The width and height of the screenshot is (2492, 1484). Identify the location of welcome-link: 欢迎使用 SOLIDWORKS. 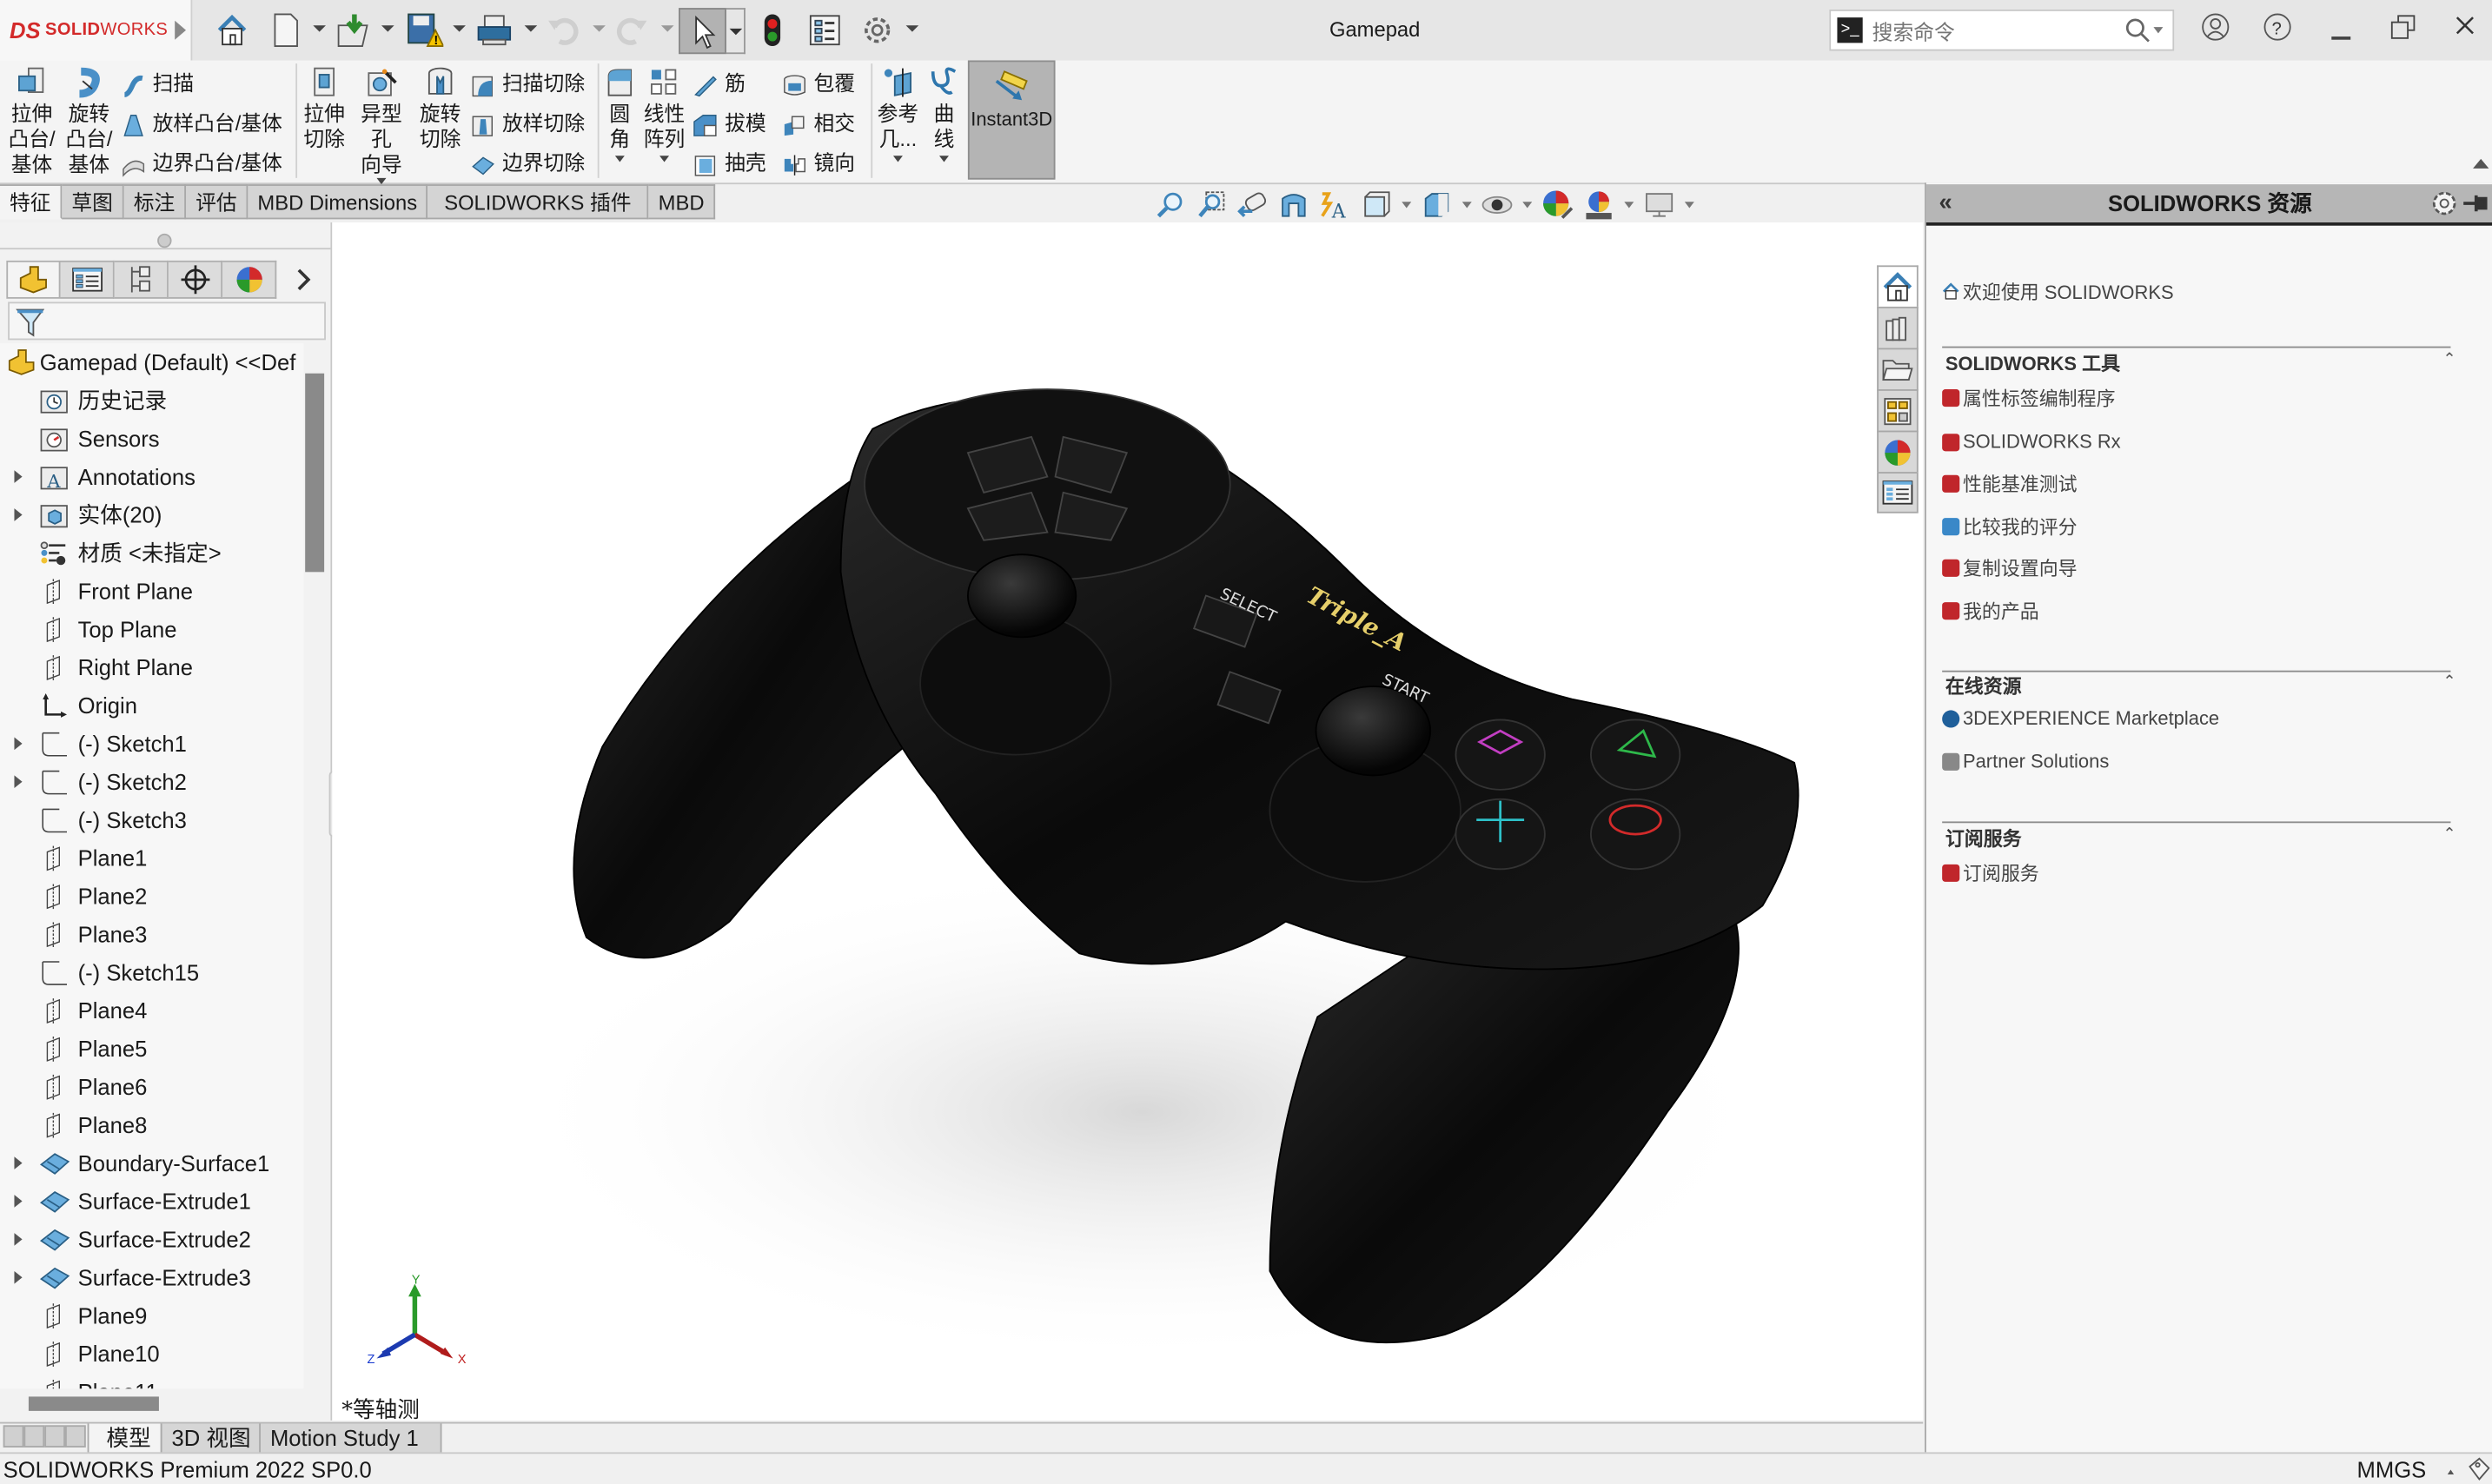
(2058, 291).